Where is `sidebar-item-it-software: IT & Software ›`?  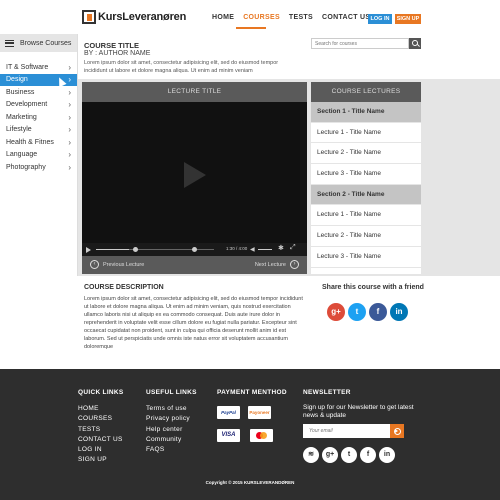 sidebar-item-it-software: IT & Software › is located at coordinates (38, 67).